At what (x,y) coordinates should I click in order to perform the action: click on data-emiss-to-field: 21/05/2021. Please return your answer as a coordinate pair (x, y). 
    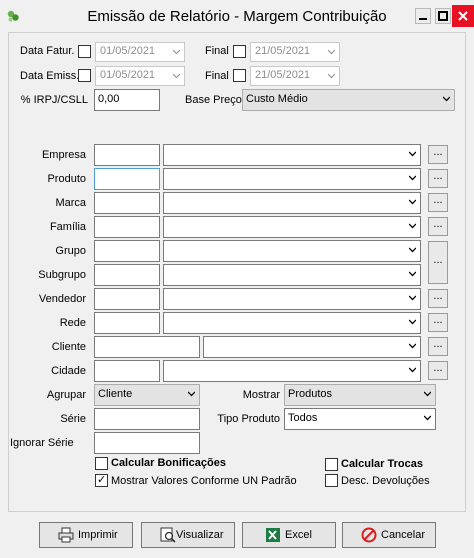
    Looking at the image, I should click on (295, 76).